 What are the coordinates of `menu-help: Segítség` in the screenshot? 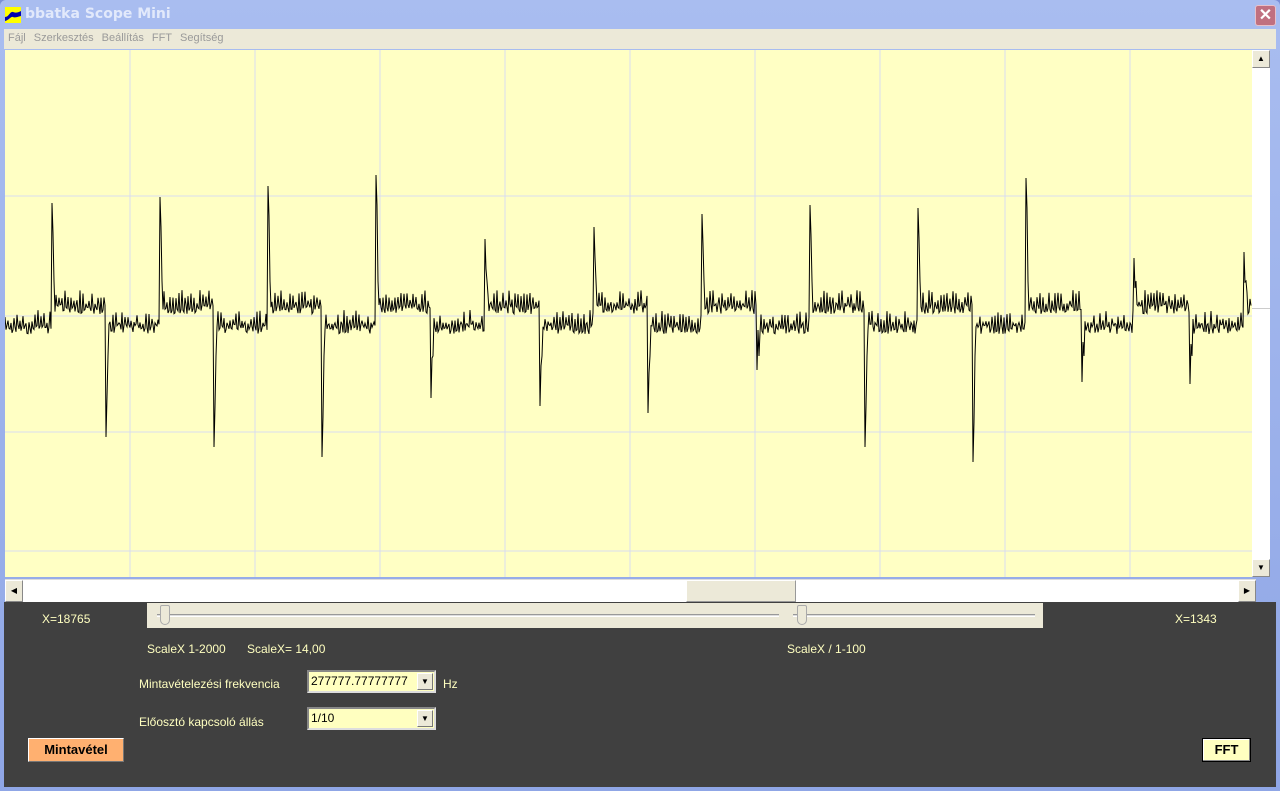 It's located at (201, 36).